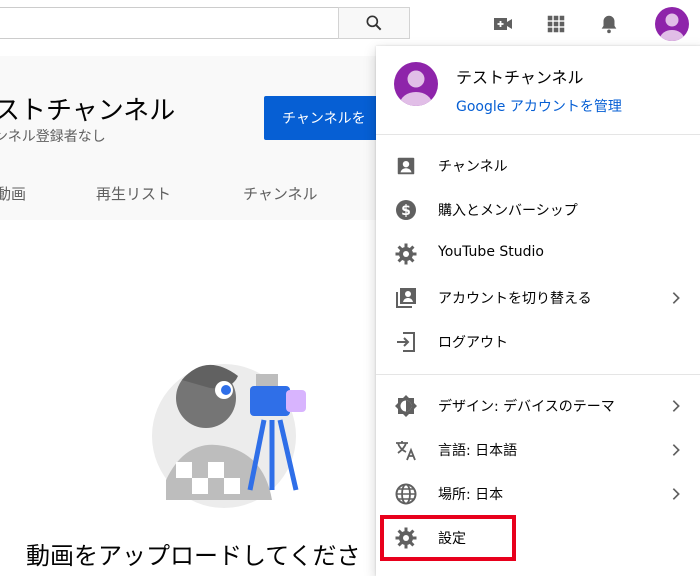  I want to click on top-bar, so click(350, 24).